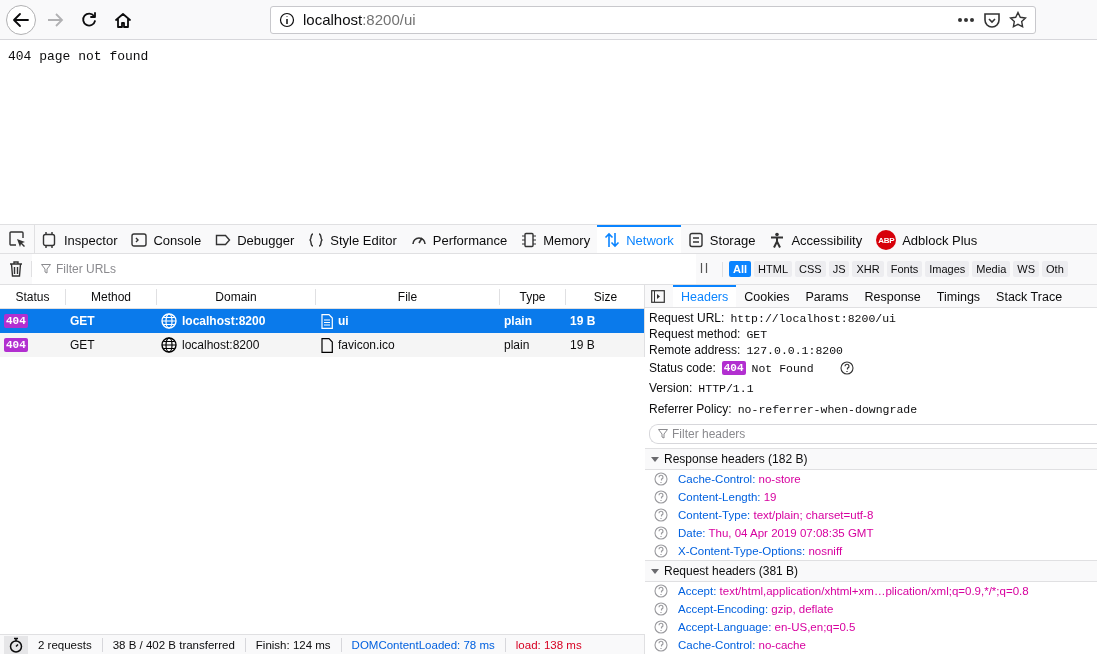 This screenshot has height=654, width=1097. What do you see at coordinates (16, 269) in the screenshot?
I see `trash-icon` at bounding box center [16, 269].